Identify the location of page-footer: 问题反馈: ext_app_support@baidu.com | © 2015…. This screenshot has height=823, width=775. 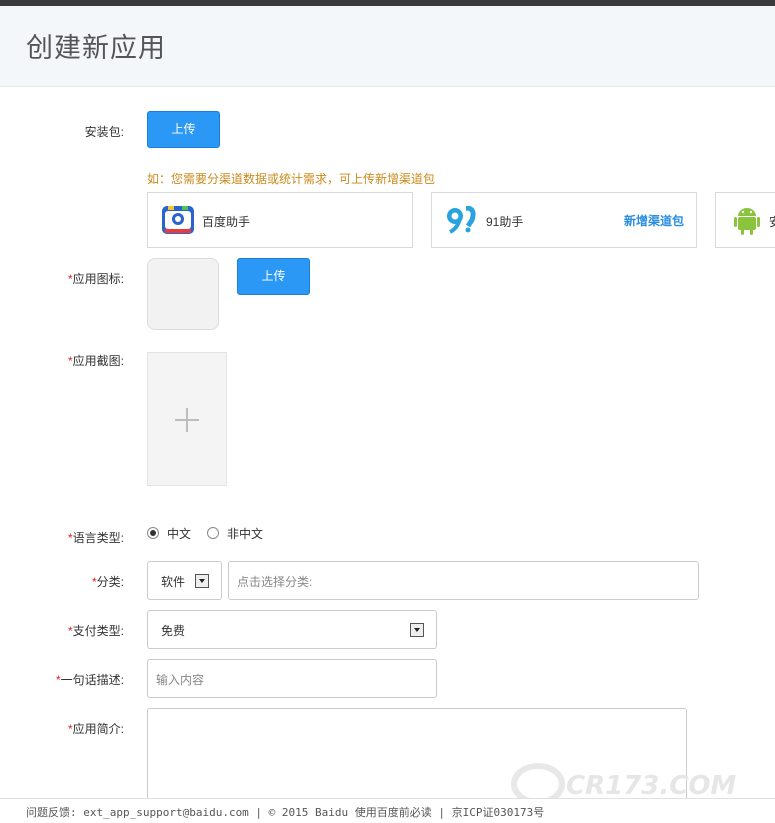
(387, 810).